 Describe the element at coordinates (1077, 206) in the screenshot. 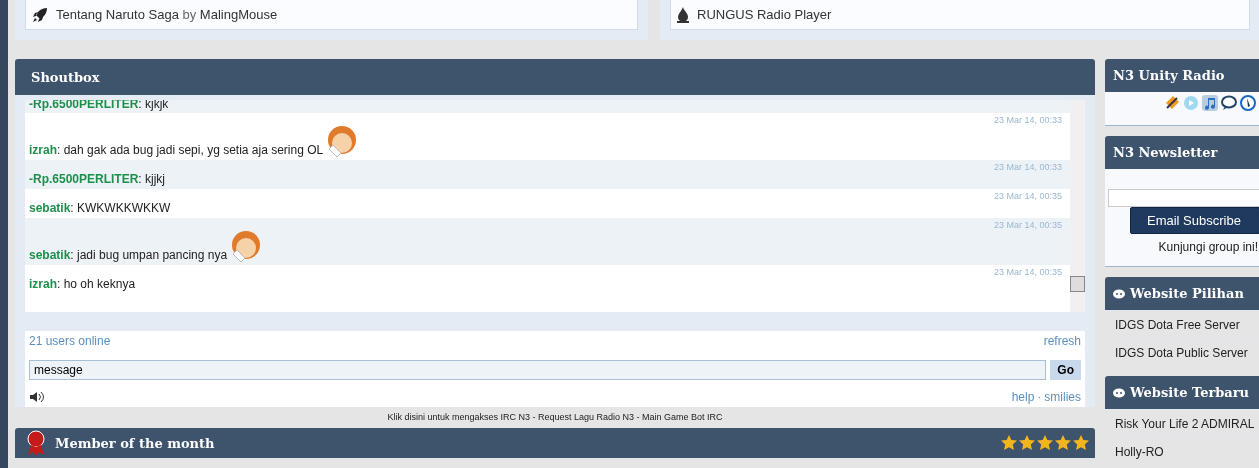

I see `scrollbar` at that location.